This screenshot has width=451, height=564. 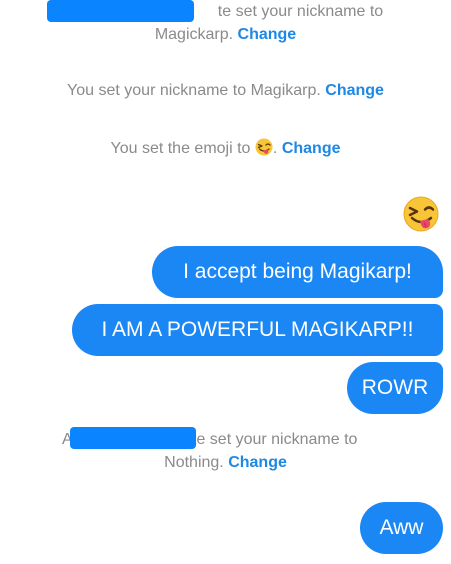 What do you see at coordinates (275, 148) in the screenshot?
I see `system-message-text: .` at bounding box center [275, 148].